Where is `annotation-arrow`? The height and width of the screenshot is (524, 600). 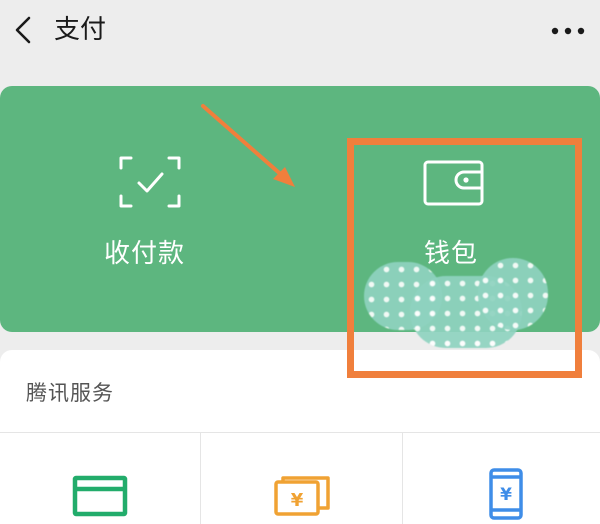
annotation-arrow is located at coordinates (248, 145).